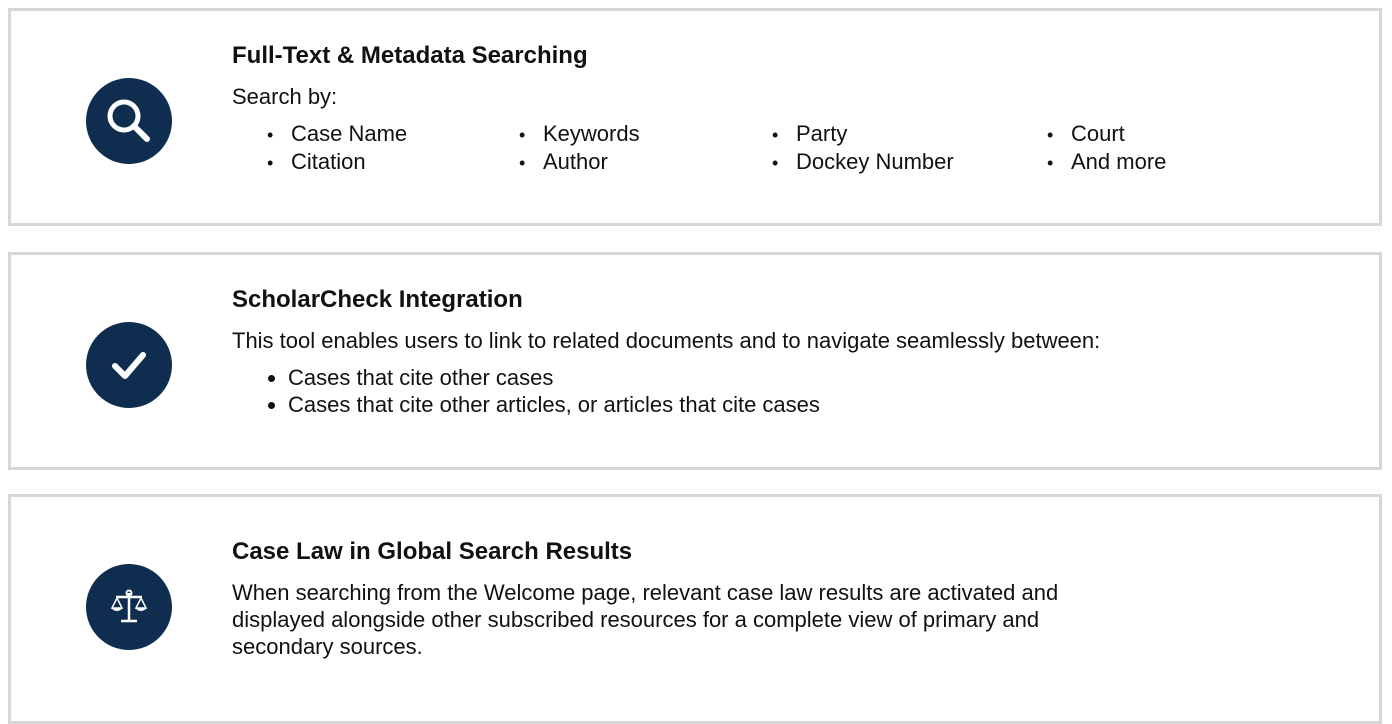 The image size is (1392, 724). Describe the element at coordinates (1098, 134) in the screenshot. I see `list-item: Court` at that location.